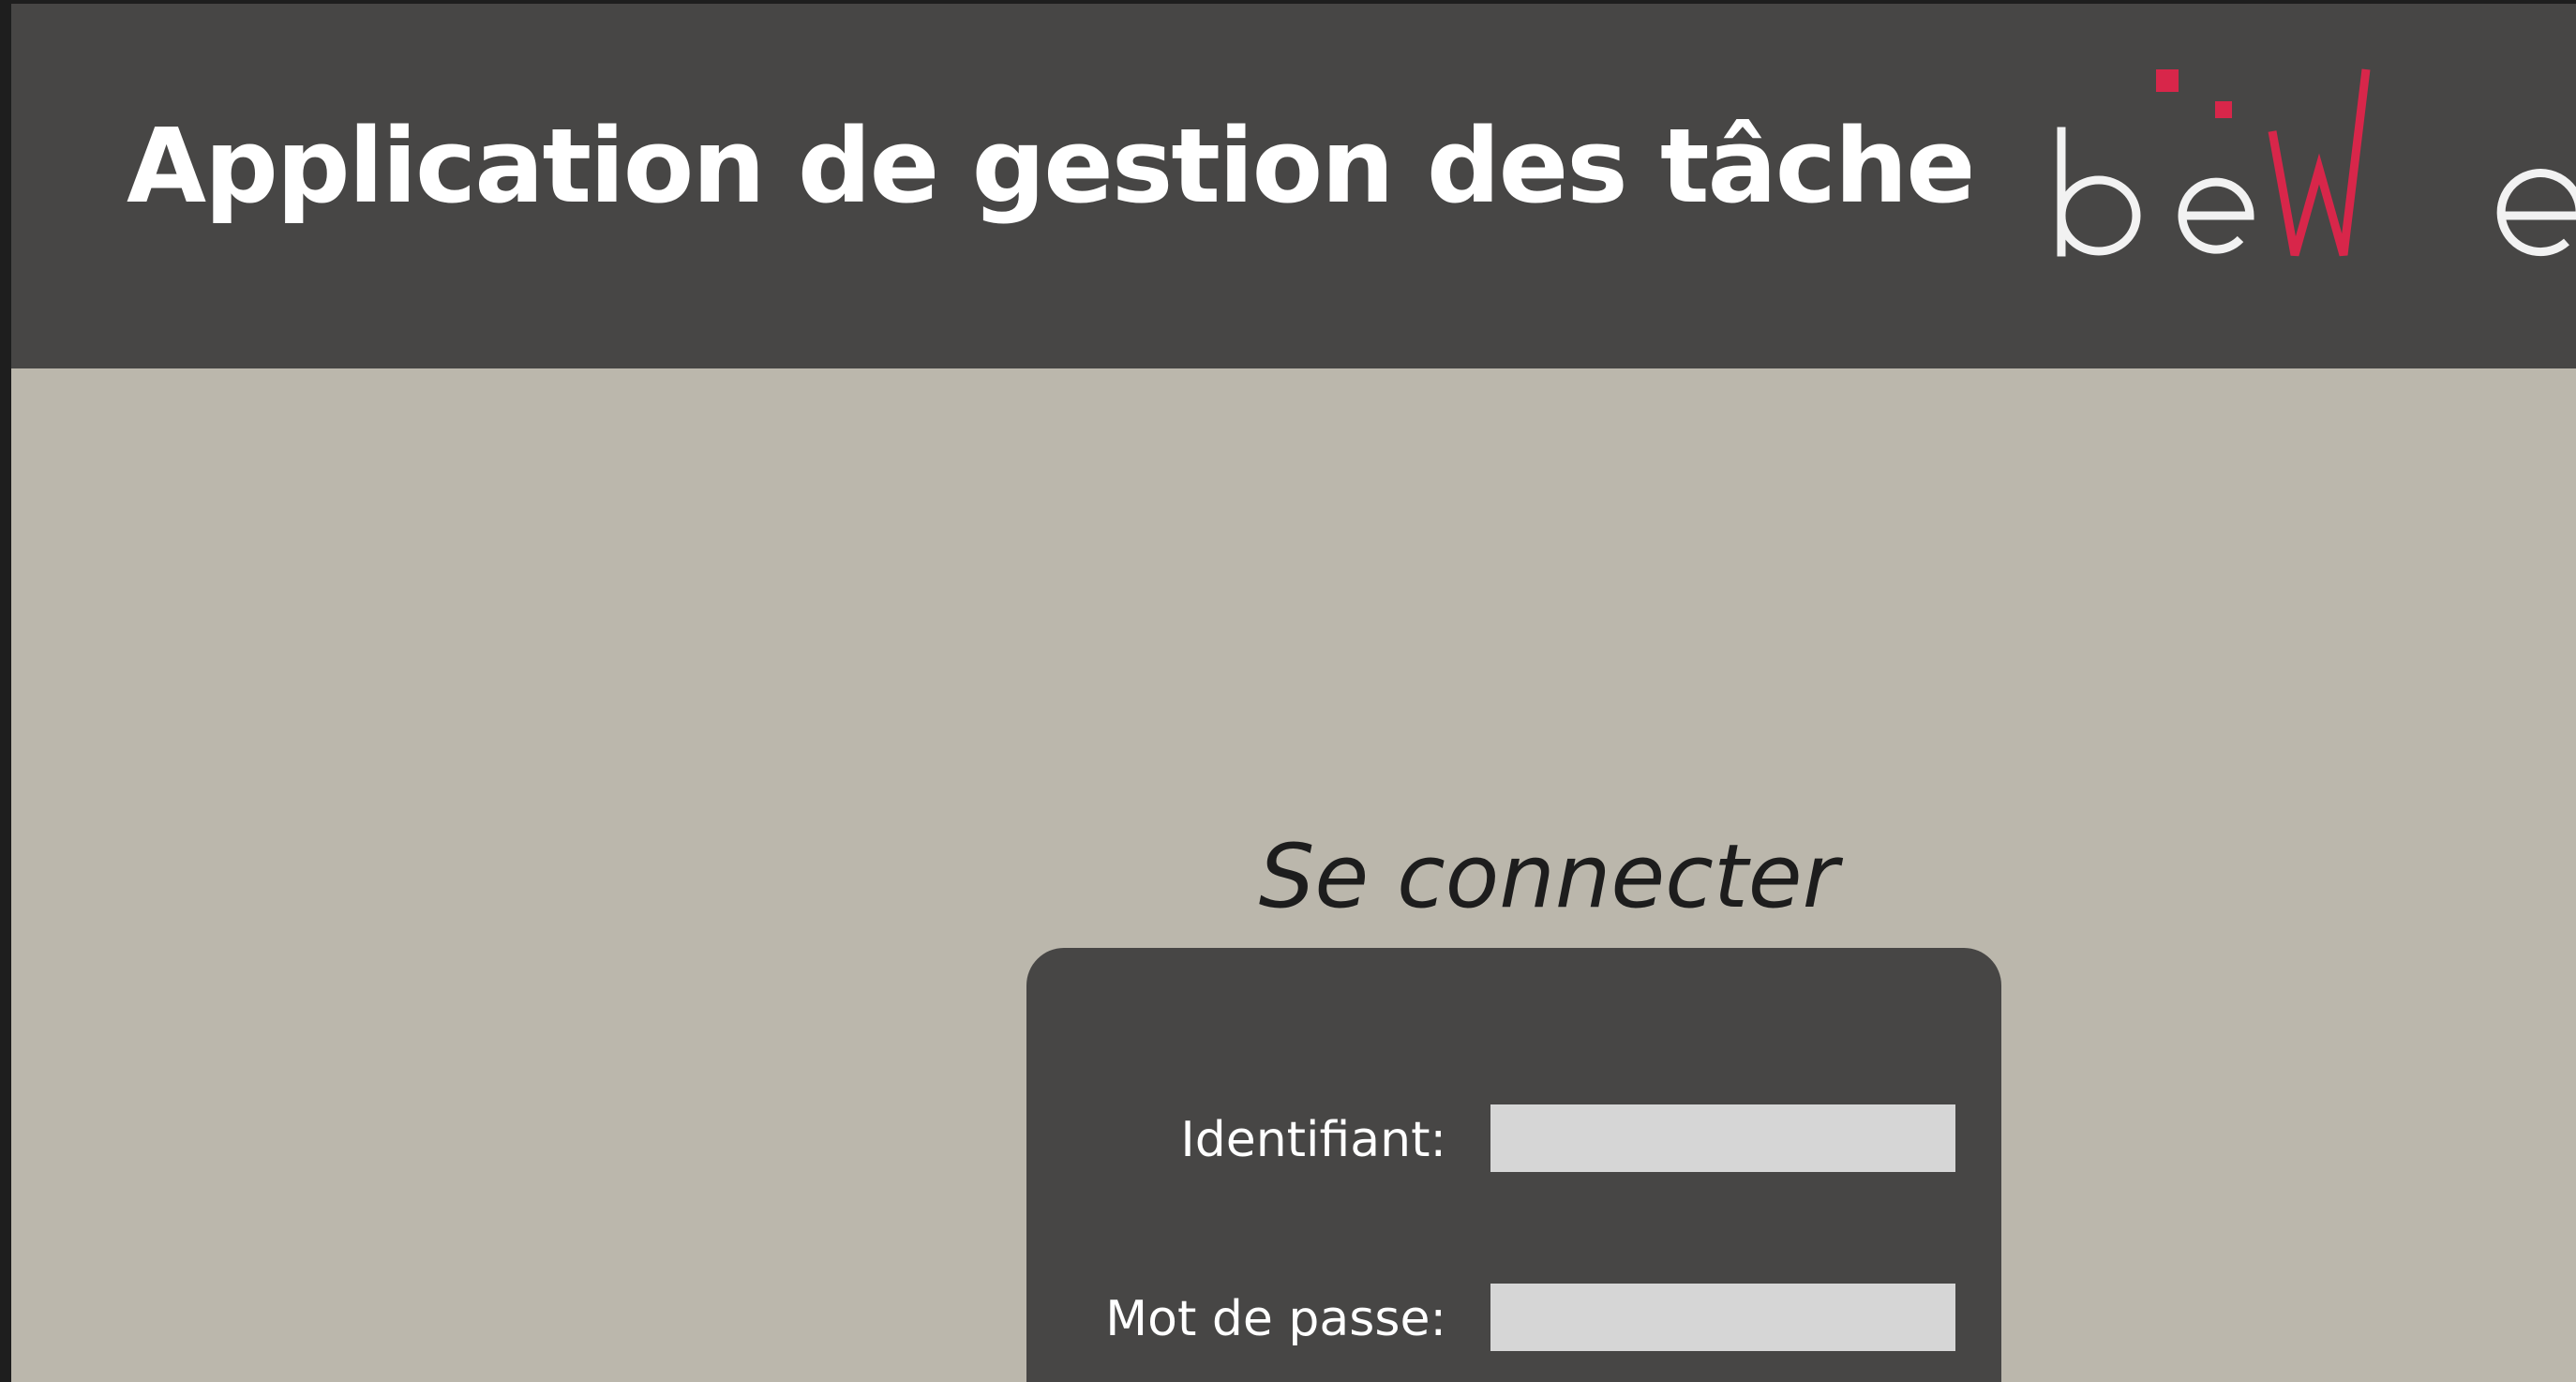 The image size is (2576, 1382). Describe the element at coordinates (1081, 166) in the screenshot. I see `app-title: Application de gestion des tâches` at that location.